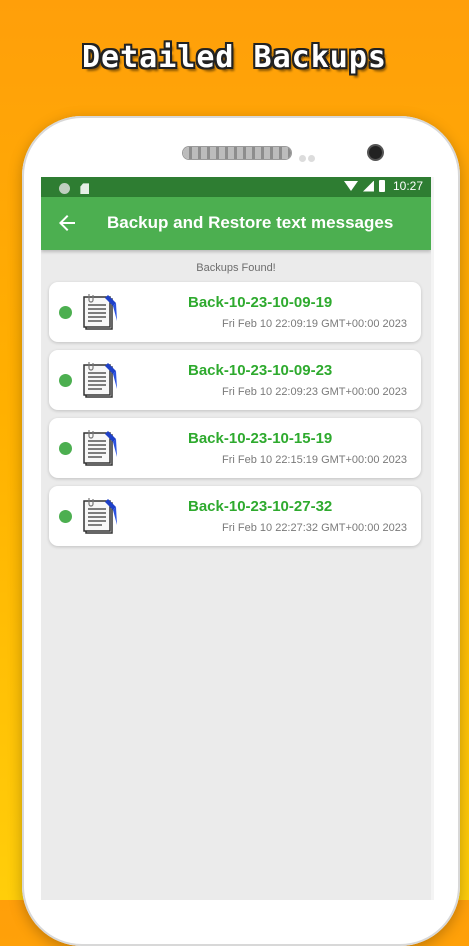 Image resolution: width=469 pixels, height=946 pixels. Describe the element at coordinates (432, 538) in the screenshot. I see `phone-bezel-right` at that location.